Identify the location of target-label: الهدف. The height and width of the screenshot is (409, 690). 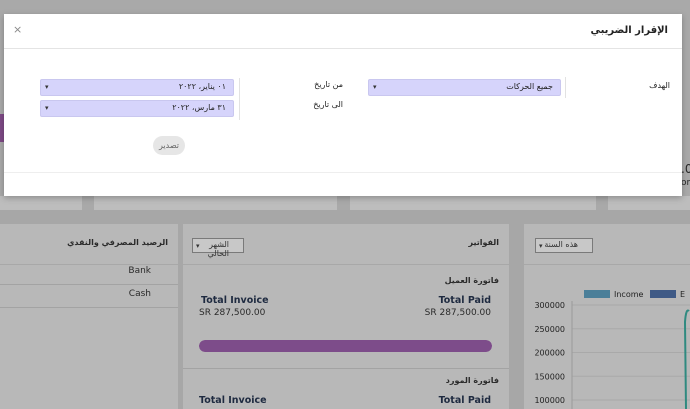
(659, 85).